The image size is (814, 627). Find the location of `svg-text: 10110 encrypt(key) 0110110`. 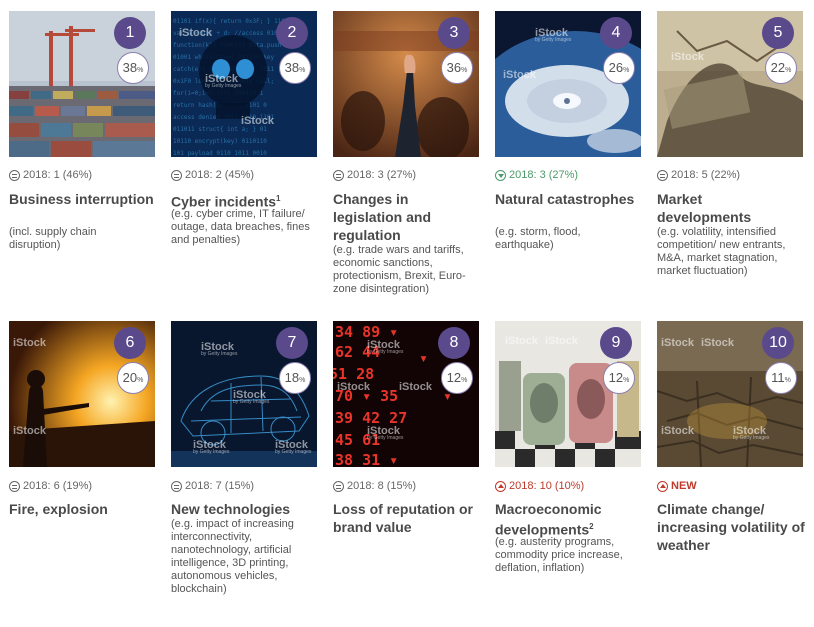

svg-text: 10110 encrypt(key) 0110110 is located at coordinates (220, 141).